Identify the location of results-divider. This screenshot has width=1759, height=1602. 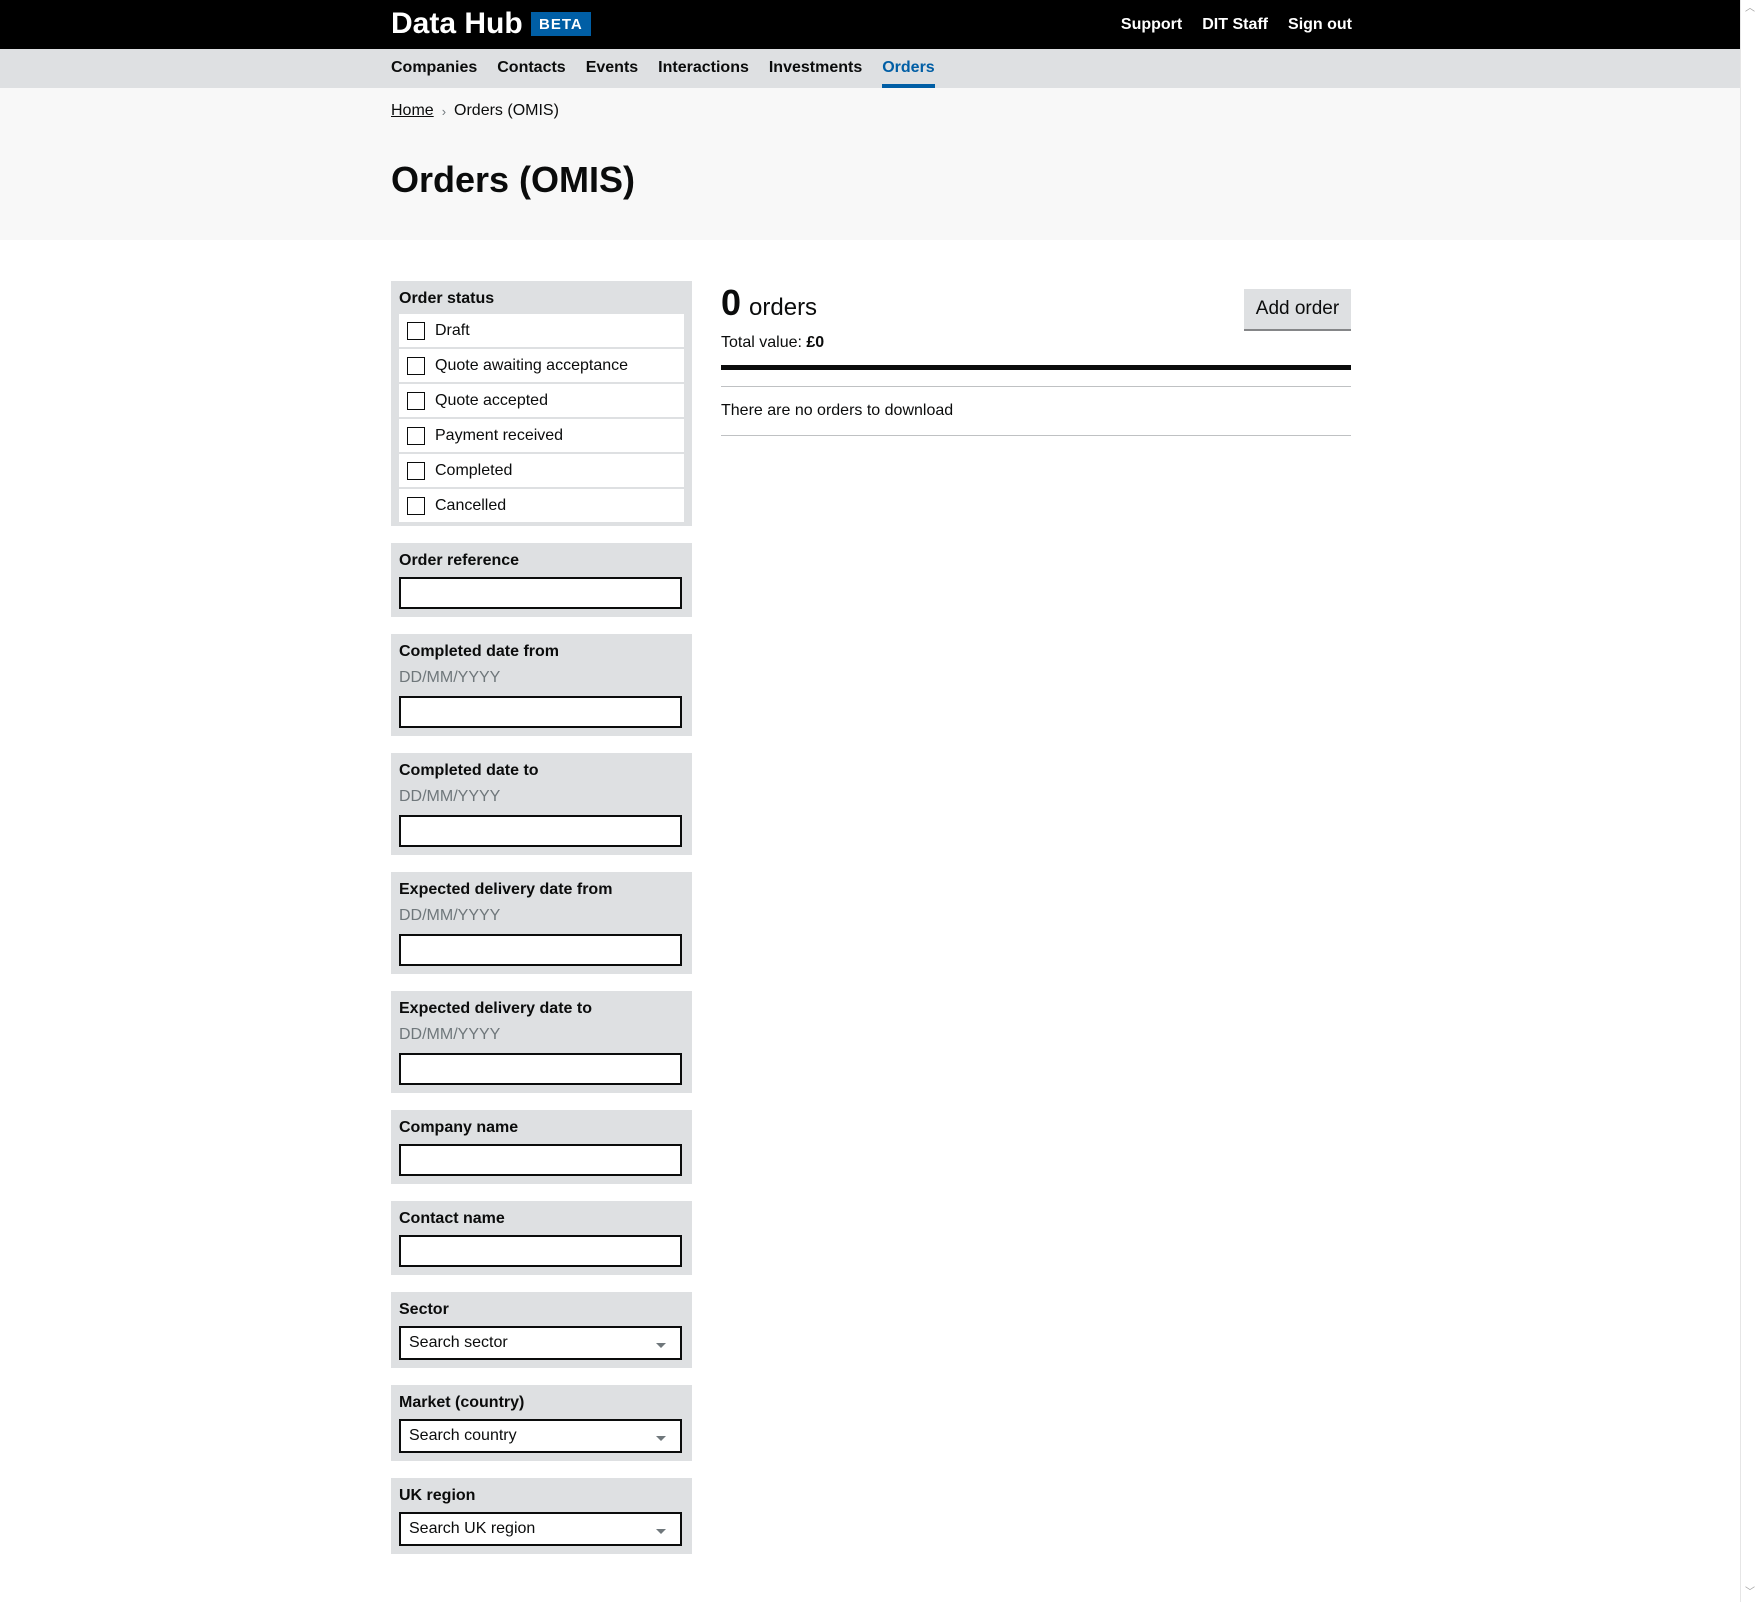
(1036, 367).